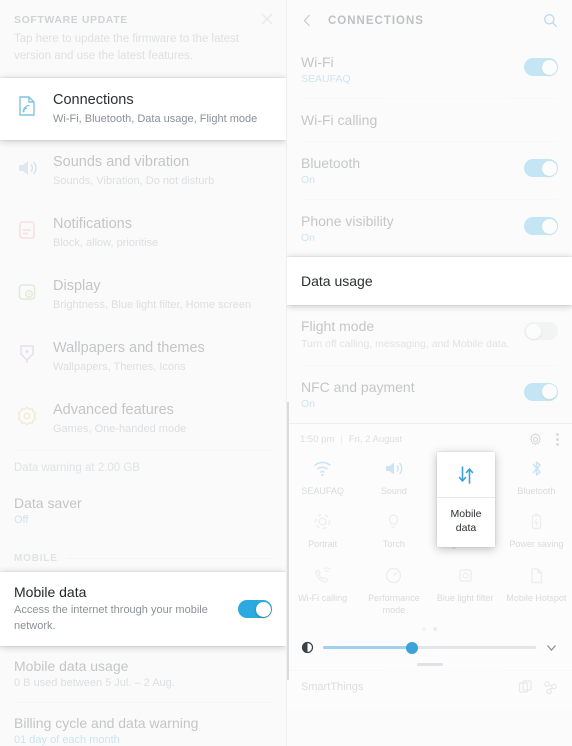  I want to click on row-bluetooth: Bluetooth On, so click(429, 170).